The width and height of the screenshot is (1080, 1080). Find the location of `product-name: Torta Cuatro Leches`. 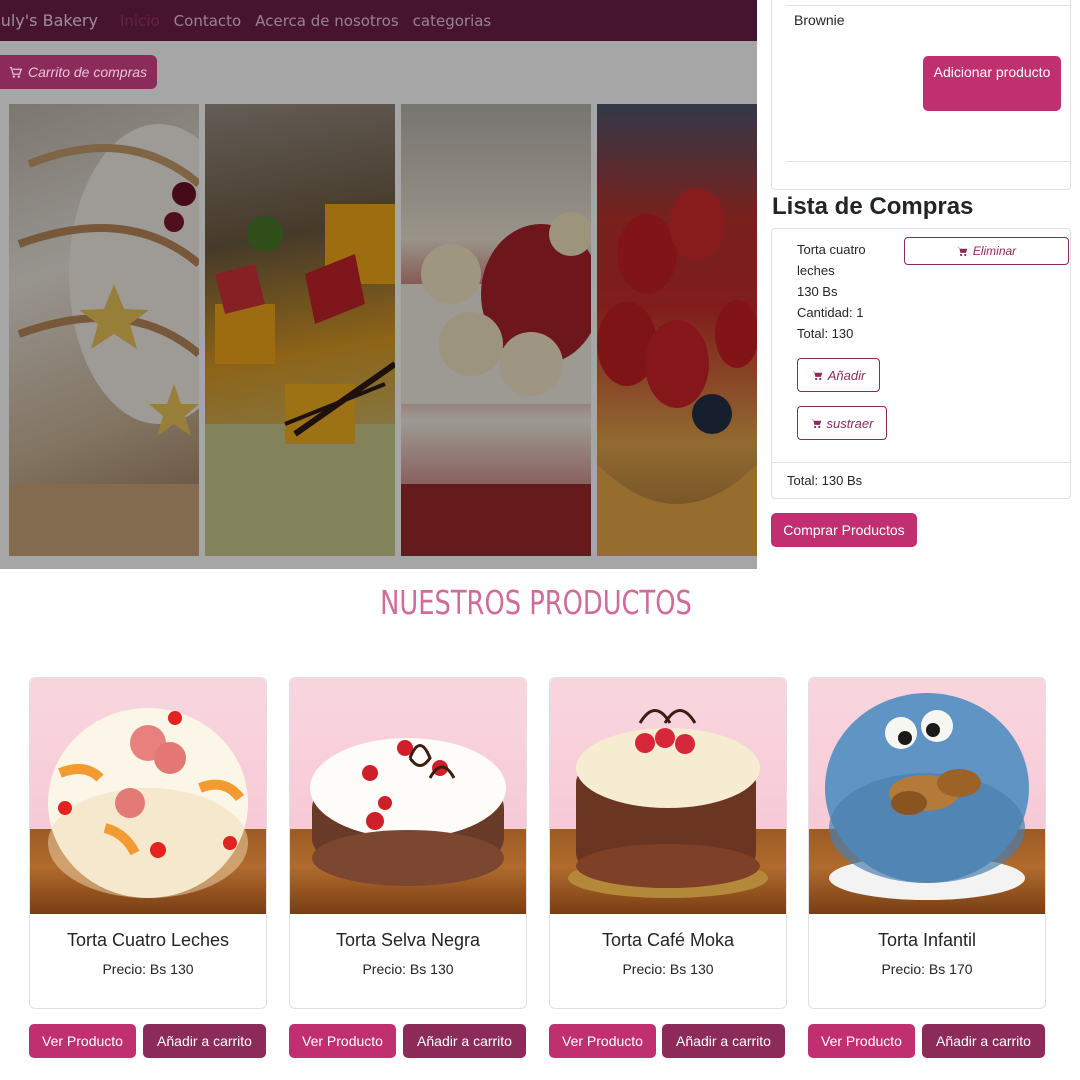

product-name: Torta Cuatro Leches is located at coordinates (148, 940).